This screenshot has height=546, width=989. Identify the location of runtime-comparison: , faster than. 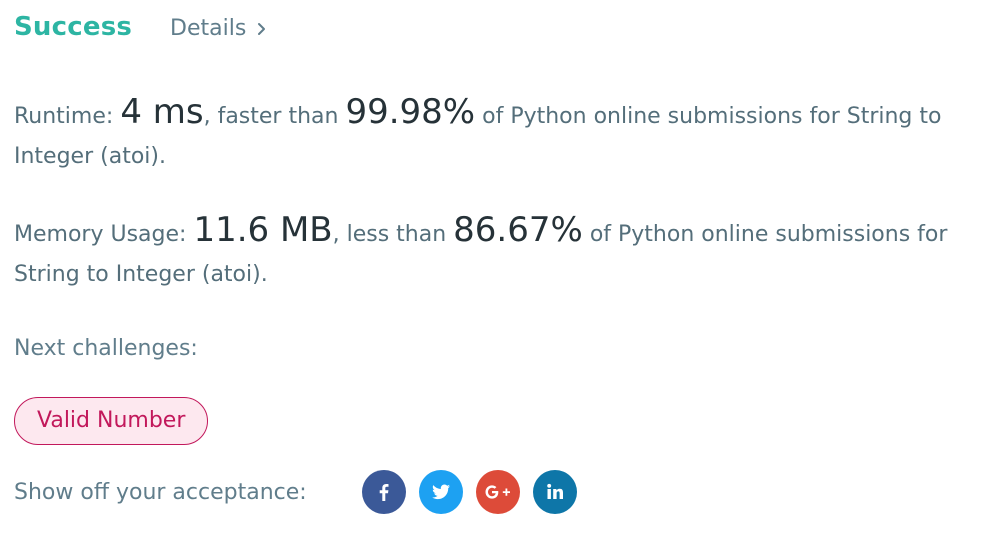
(271, 116).